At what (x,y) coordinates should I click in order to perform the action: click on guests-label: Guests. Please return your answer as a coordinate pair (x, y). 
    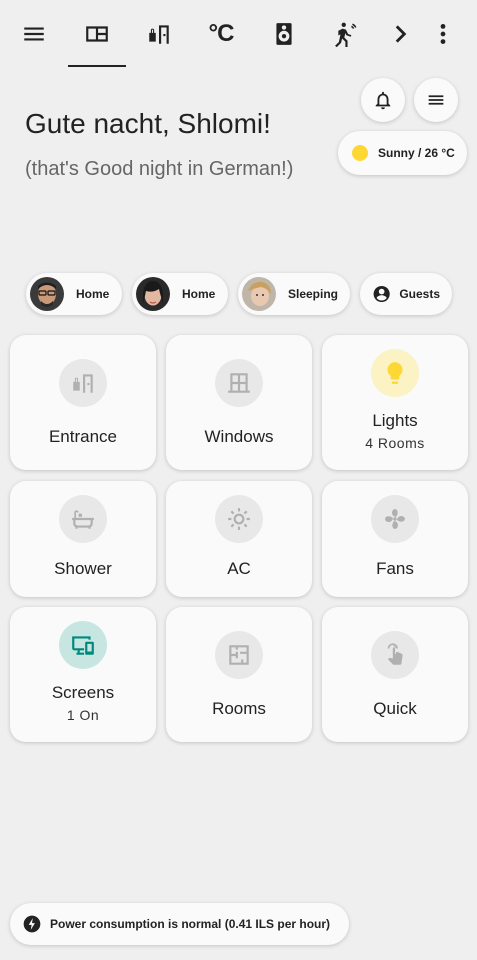
    Looking at the image, I should click on (419, 294).